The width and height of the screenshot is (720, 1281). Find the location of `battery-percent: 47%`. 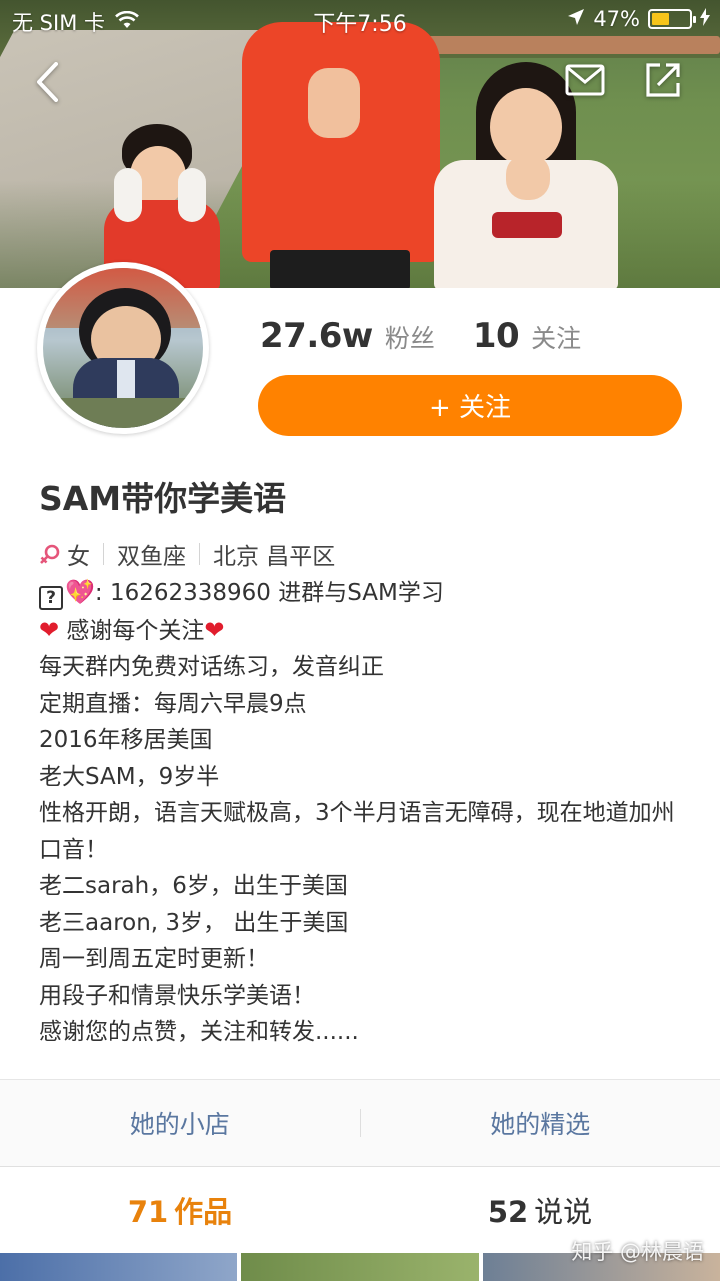

battery-percent: 47% is located at coordinates (616, 19).